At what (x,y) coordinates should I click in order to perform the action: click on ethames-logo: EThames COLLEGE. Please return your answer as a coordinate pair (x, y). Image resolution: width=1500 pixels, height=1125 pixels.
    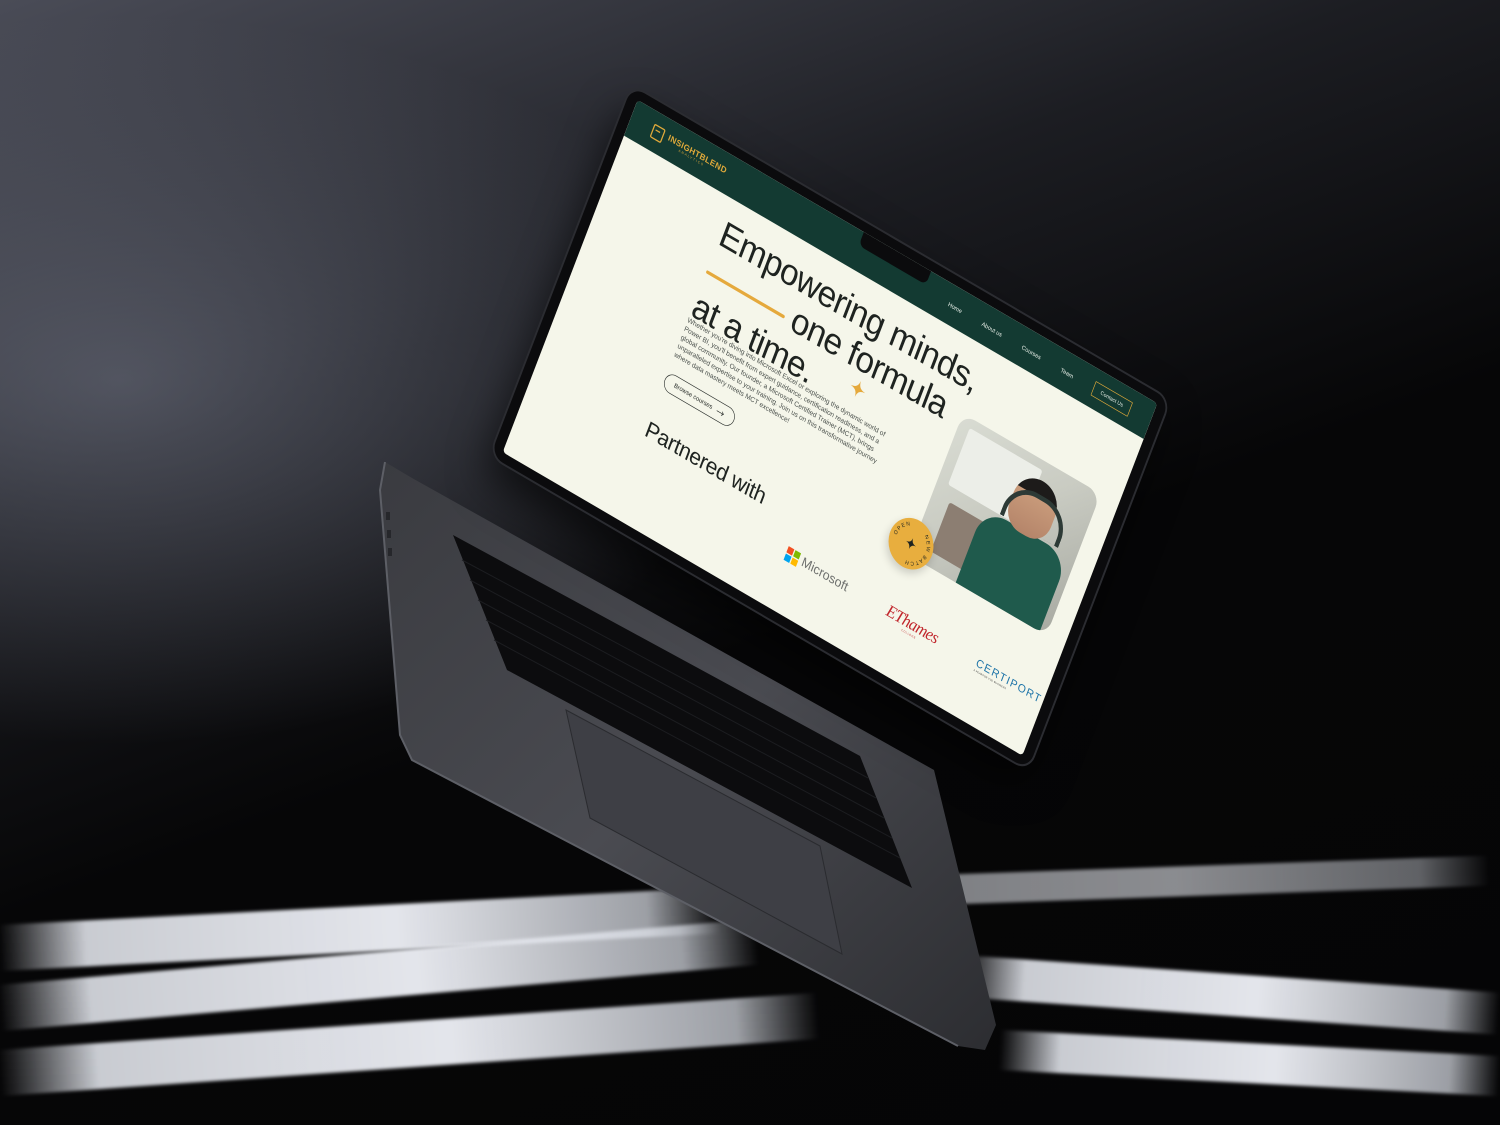
    Looking at the image, I should click on (912, 625).